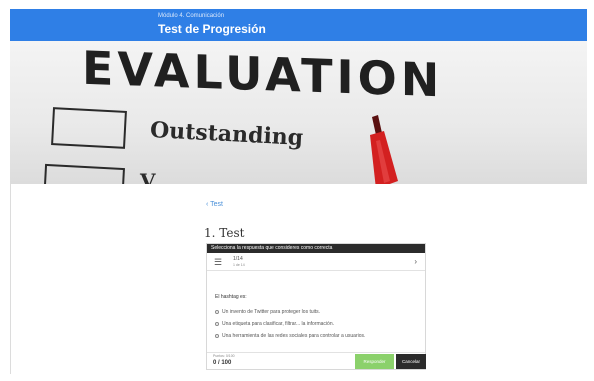  Describe the element at coordinates (212, 29) in the screenshot. I see `page-title: Test de Progresión` at that location.